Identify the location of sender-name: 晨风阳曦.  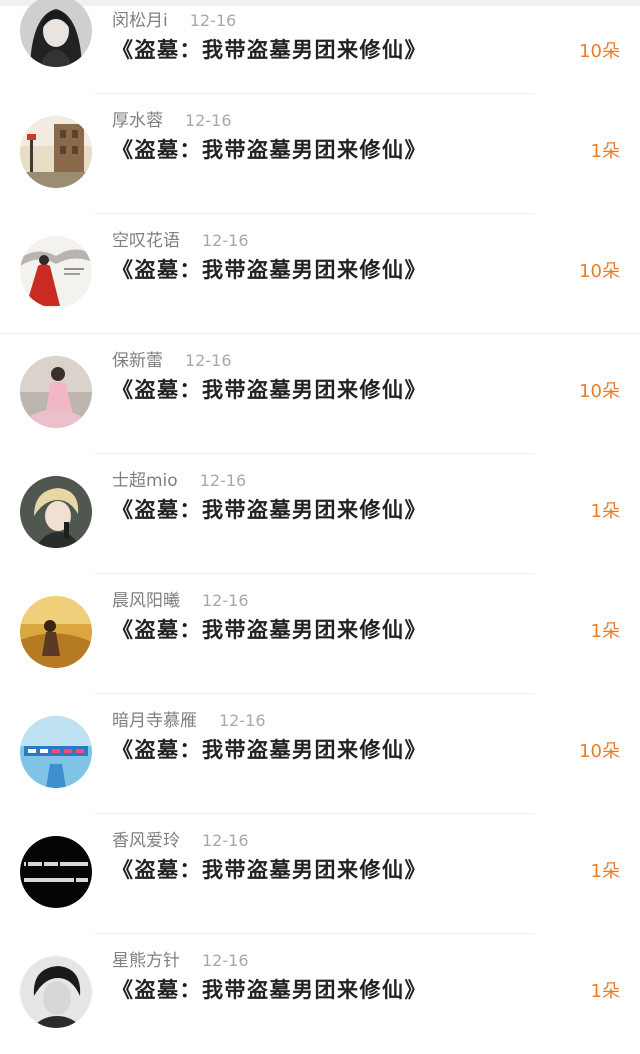
(146, 601).